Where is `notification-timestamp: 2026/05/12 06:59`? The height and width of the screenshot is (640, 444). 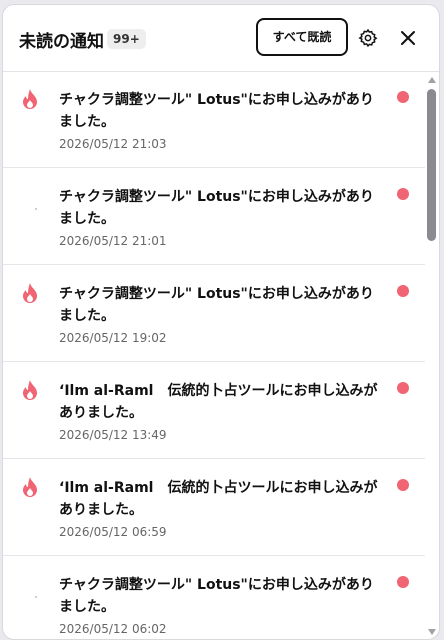 notification-timestamp: 2026/05/12 06:59 is located at coordinates (113, 532).